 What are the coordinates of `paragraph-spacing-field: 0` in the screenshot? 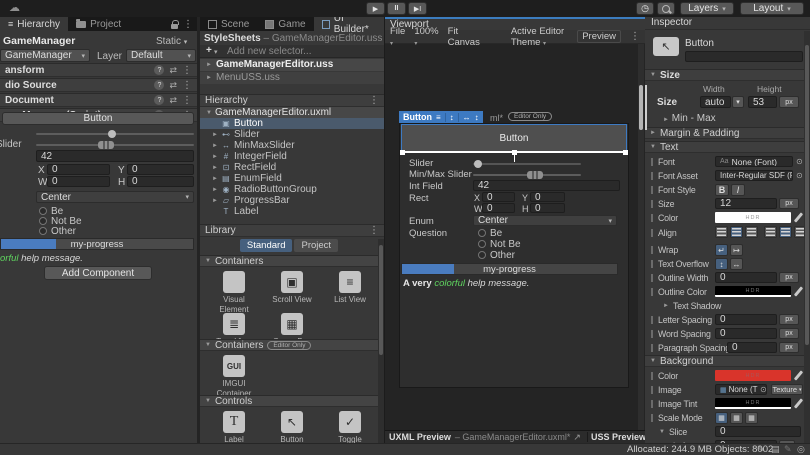 It's located at (752, 347).